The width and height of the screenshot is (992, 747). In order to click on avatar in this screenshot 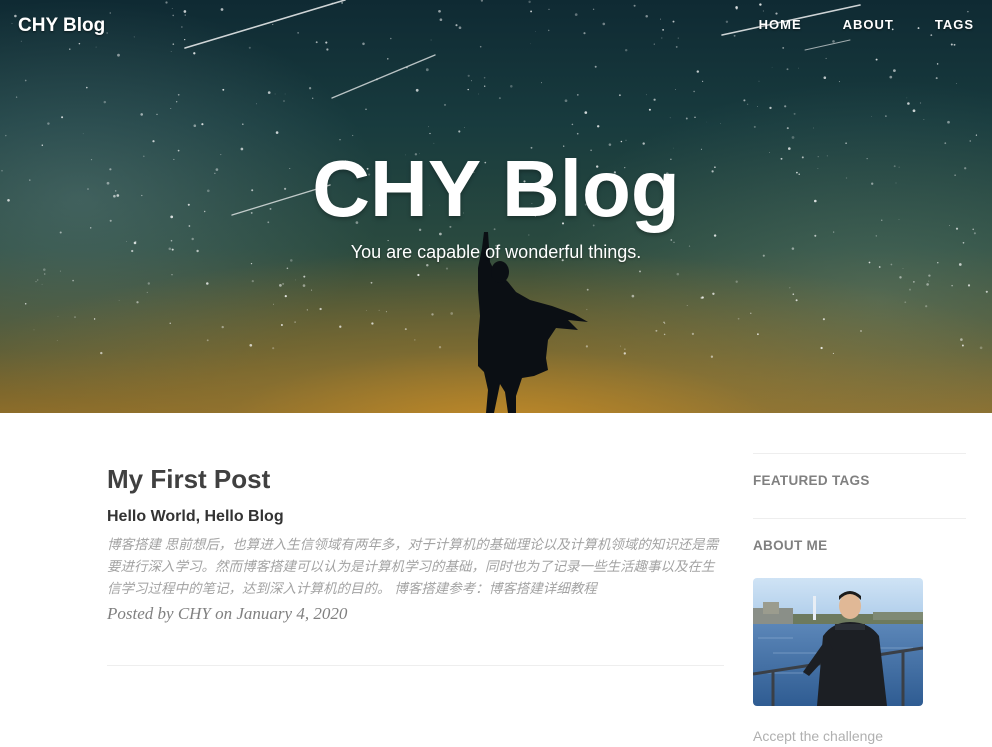, I will do `click(838, 642)`.